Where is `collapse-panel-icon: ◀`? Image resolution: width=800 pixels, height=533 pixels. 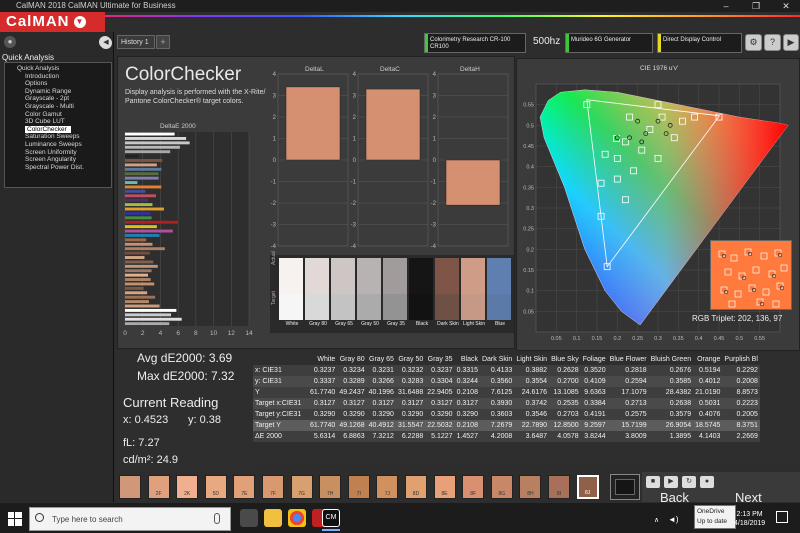 collapse-panel-icon: ◀ is located at coordinates (106, 43).